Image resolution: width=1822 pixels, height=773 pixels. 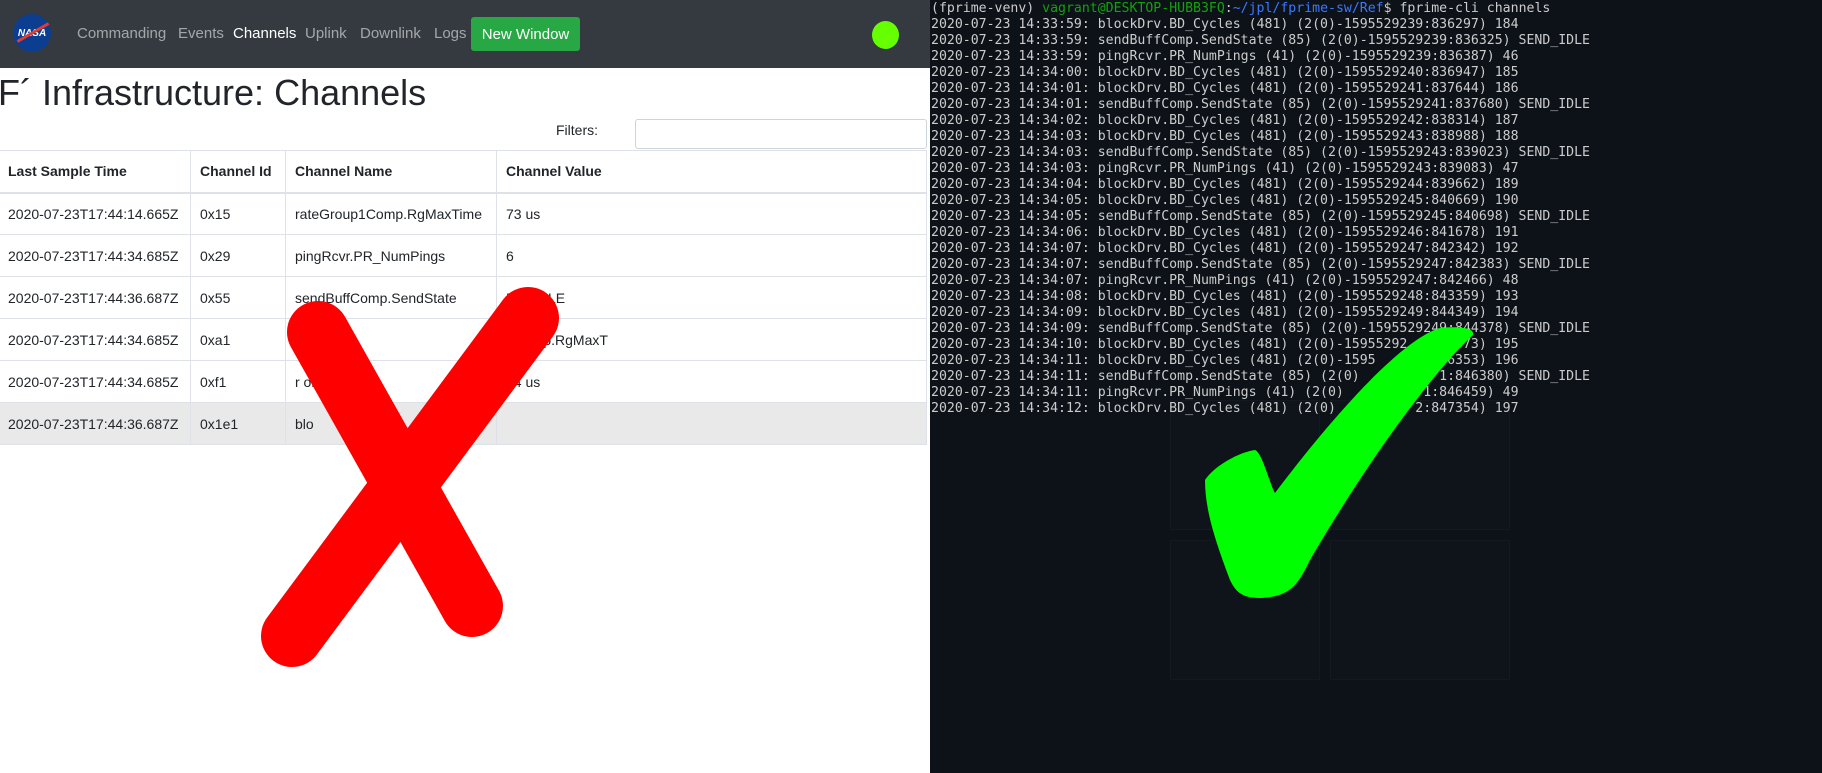 What do you see at coordinates (95, 172) in the screenshot?
I see `column-header-time: Last Sample Time` at bounding box center [95, 172].